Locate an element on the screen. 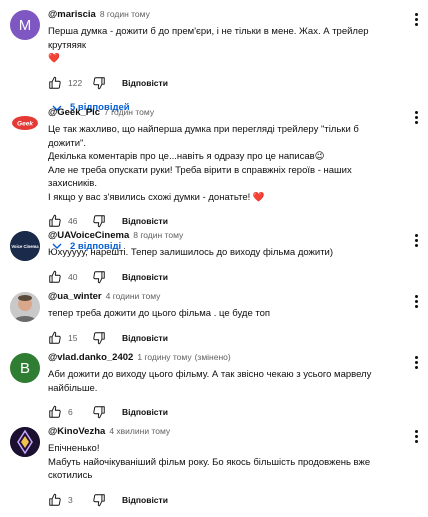 The height and width of the screenshot is (517, 428). like-count: 15 is located at coordinates (73, 337).